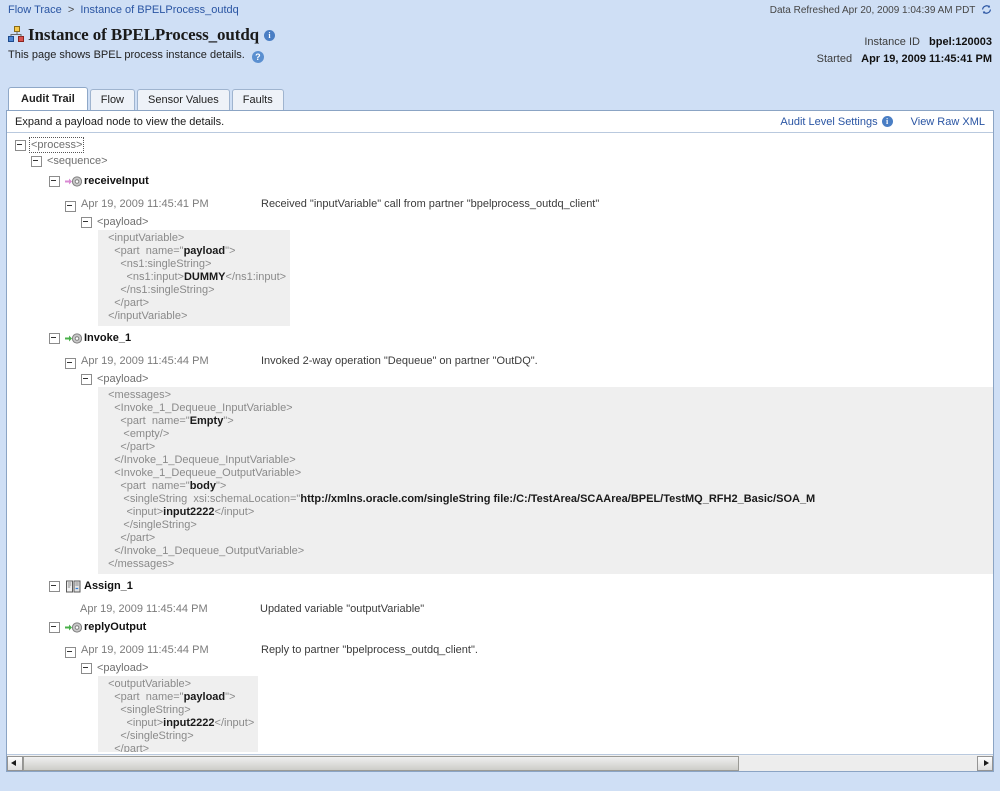  What do you see at coordinates (960, 42) in the screenshot?
I see `instance-id-value: bpel:120003` at bounding box center [960, 42].